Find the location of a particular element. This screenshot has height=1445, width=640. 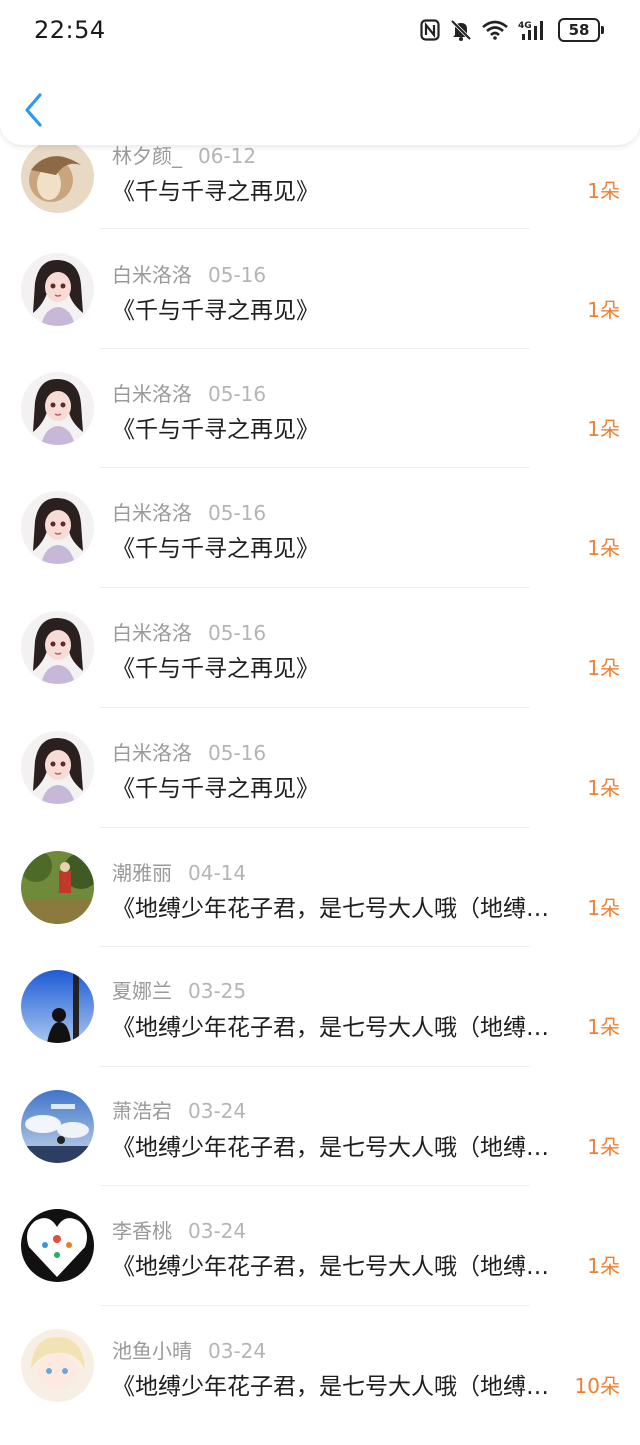

forest-photo-avatar is located at coordinates (57, 887).